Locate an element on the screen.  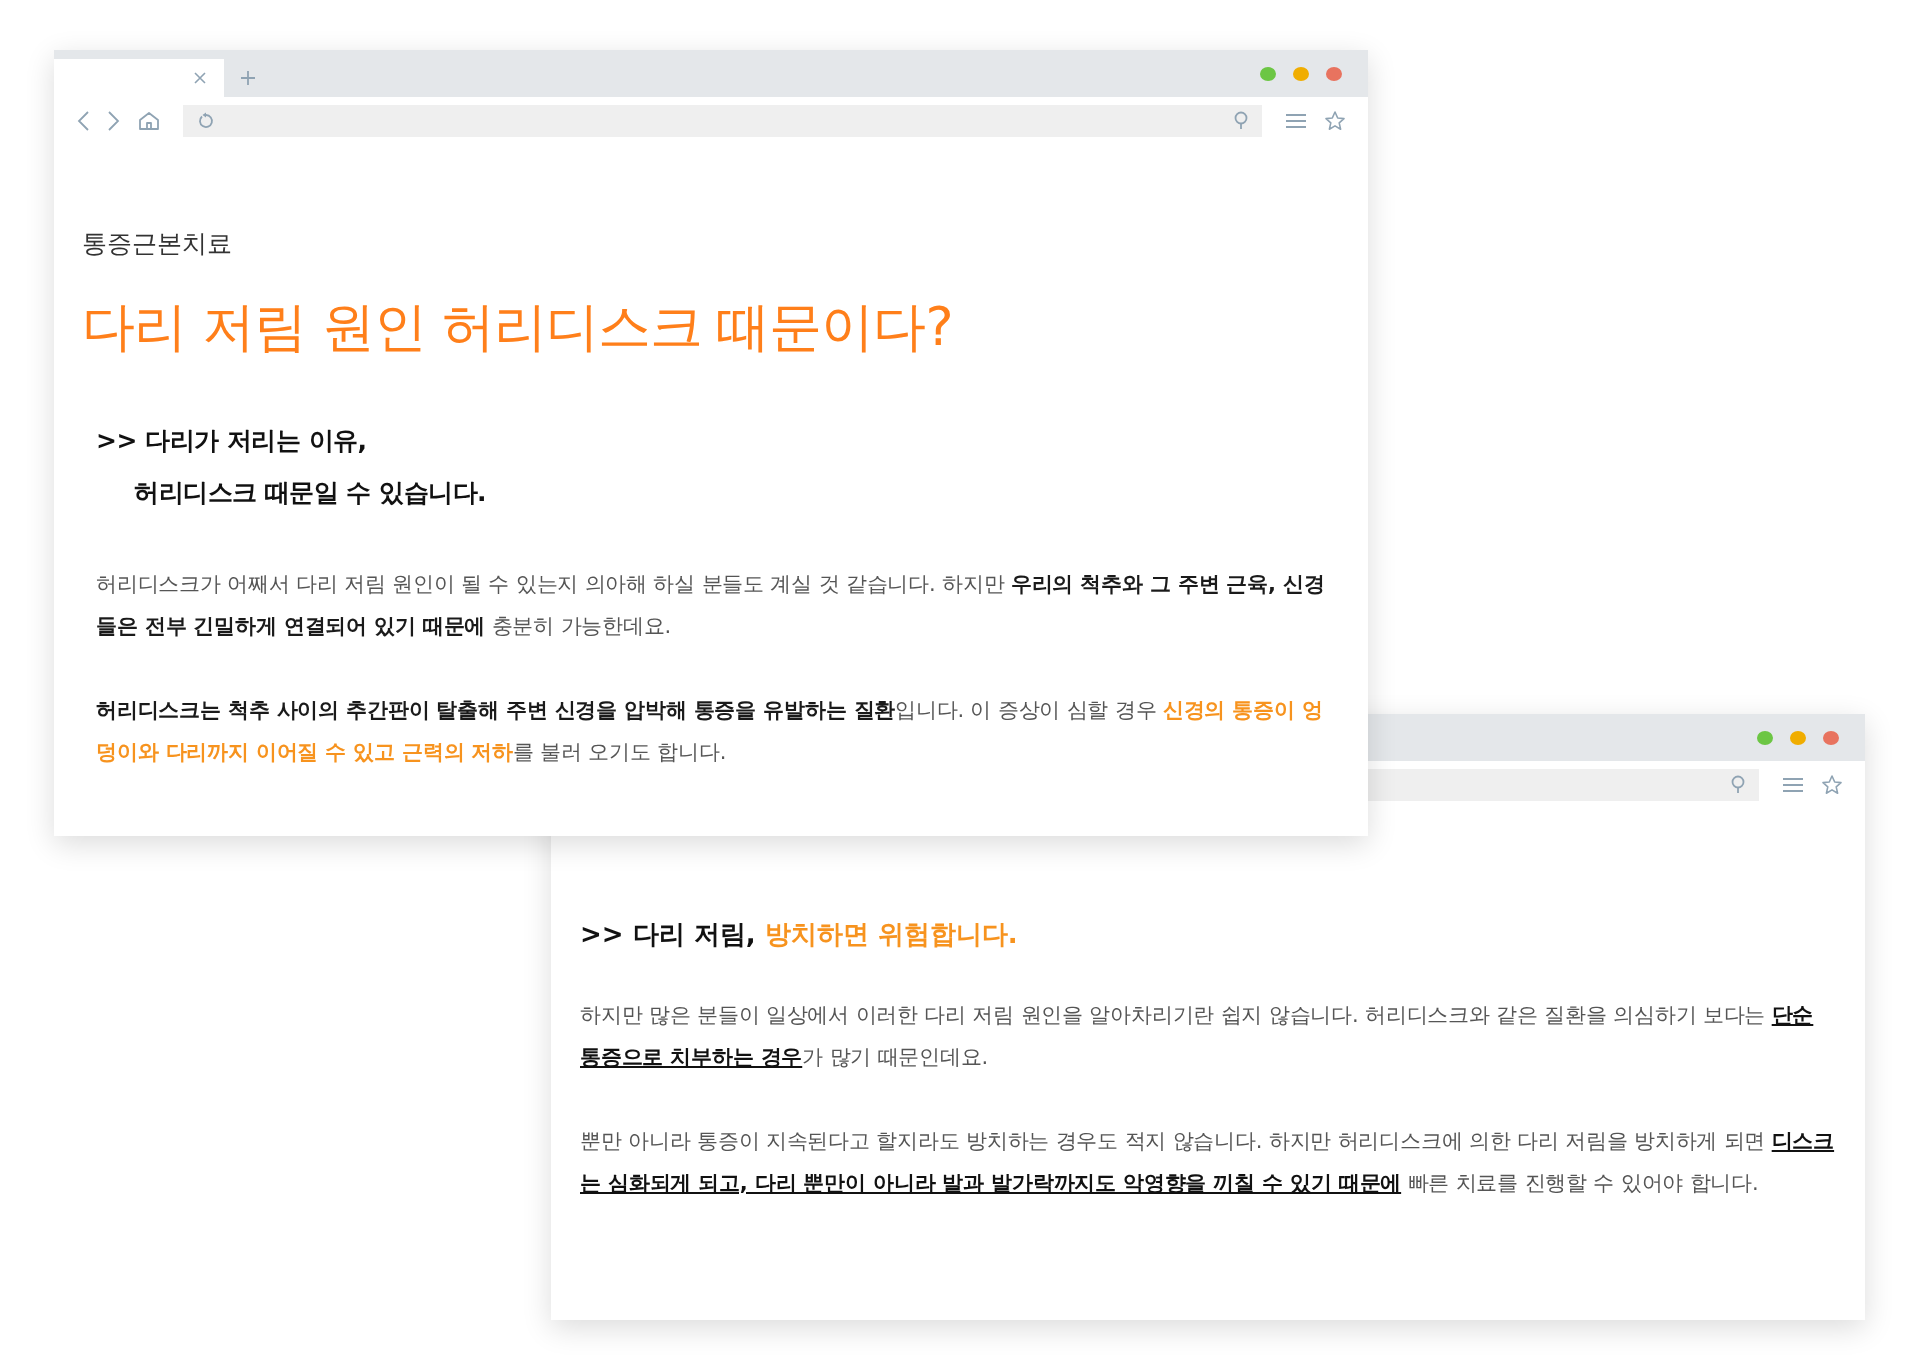
back-icon is located at coordinates (83, 120).